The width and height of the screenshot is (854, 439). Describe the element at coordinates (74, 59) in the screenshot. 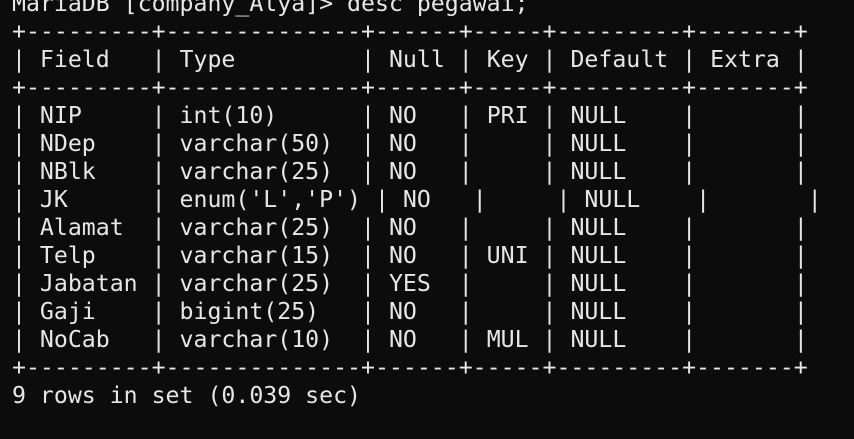

I see `header-field: Field` at that location.